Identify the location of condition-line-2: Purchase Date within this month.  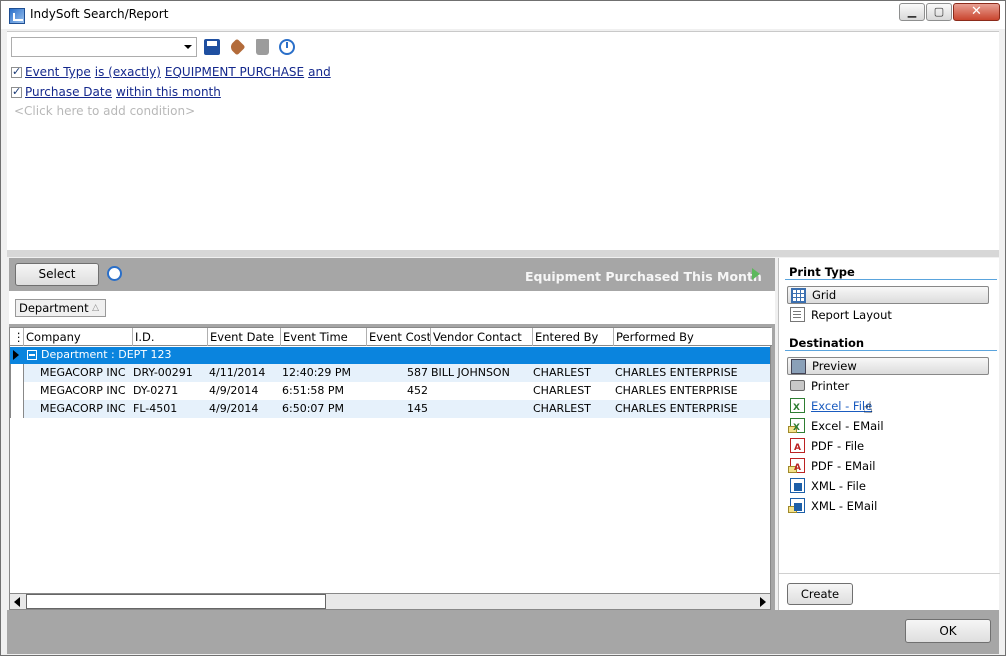
(118, 92).